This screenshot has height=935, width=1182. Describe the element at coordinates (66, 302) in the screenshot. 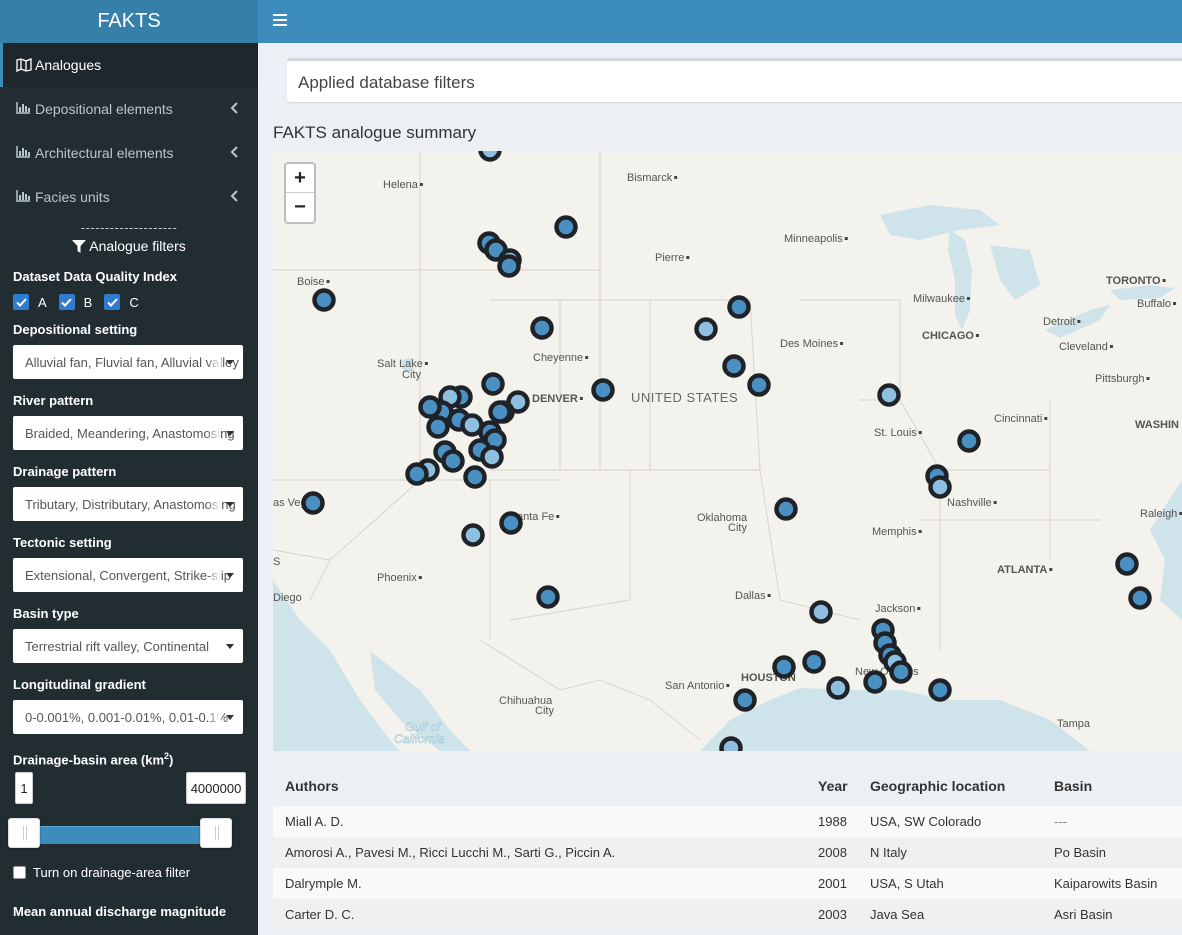

I see `dqi-checkbox-b` at that location.